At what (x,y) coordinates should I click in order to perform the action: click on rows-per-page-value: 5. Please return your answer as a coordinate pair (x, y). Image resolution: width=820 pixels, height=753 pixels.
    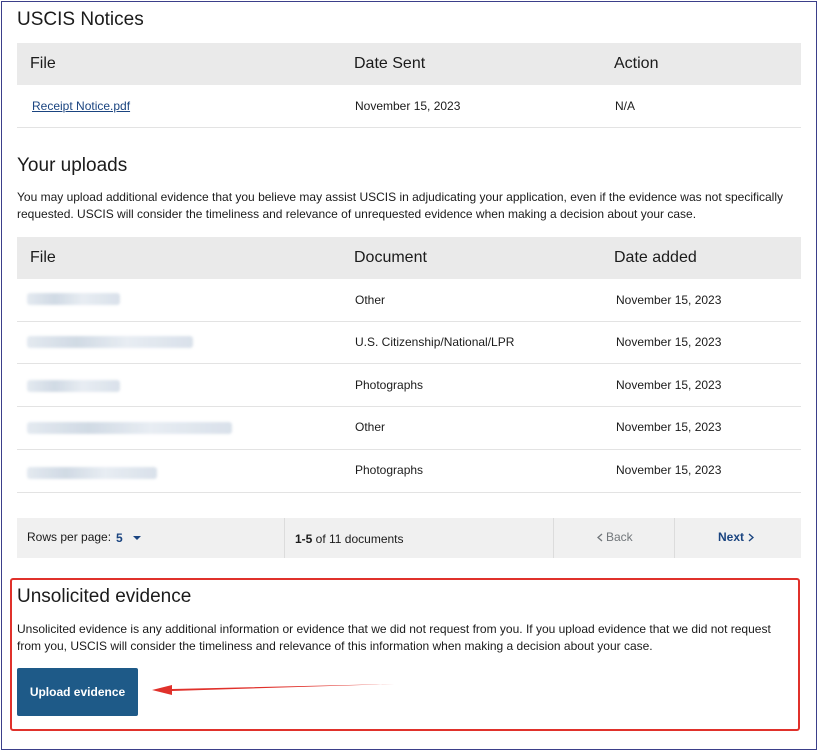
    Looking at the image, I should click on (119, 538).